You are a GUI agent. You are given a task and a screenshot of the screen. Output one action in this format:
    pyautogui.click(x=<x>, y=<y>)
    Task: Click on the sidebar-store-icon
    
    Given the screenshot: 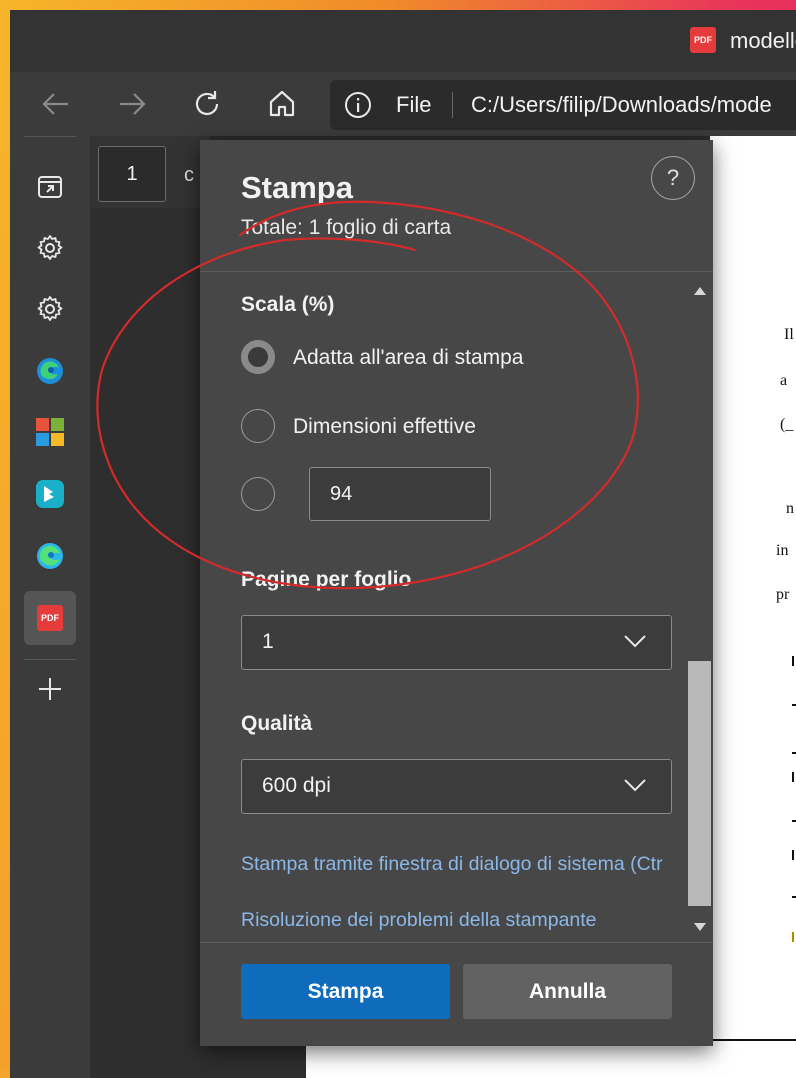 What is the action you would take?
    pyautogui.click(x=50, y=432)
    